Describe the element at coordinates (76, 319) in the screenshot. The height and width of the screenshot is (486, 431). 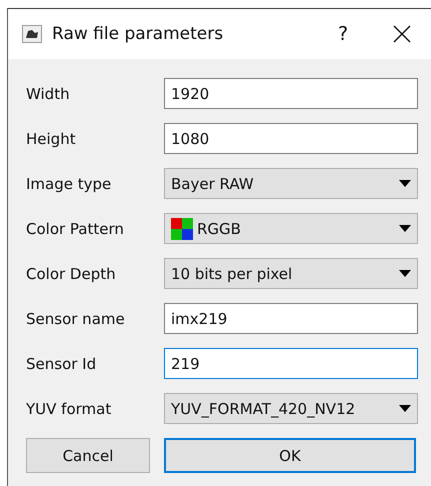
I see `field-label: Sensor name` at that location.